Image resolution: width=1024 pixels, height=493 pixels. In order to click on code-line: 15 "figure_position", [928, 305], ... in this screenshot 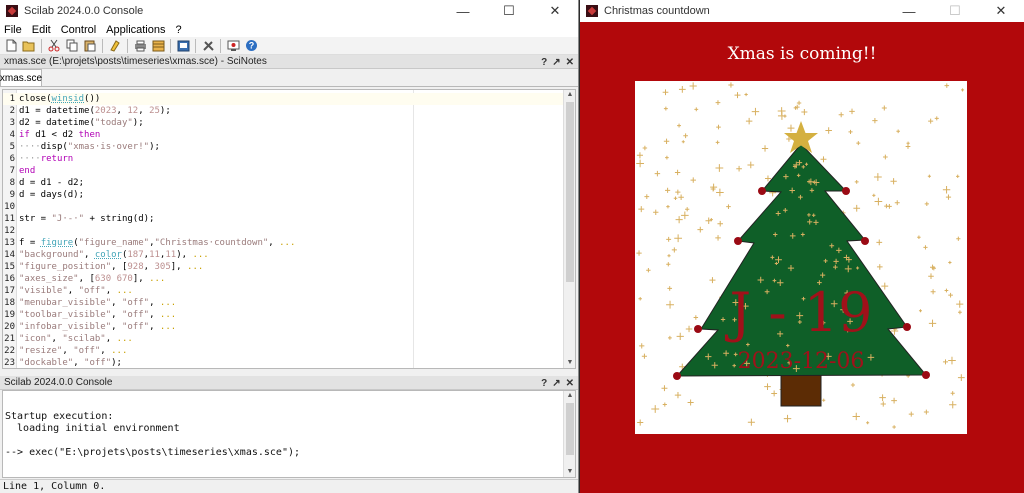, I will do `click(283, 267)`.